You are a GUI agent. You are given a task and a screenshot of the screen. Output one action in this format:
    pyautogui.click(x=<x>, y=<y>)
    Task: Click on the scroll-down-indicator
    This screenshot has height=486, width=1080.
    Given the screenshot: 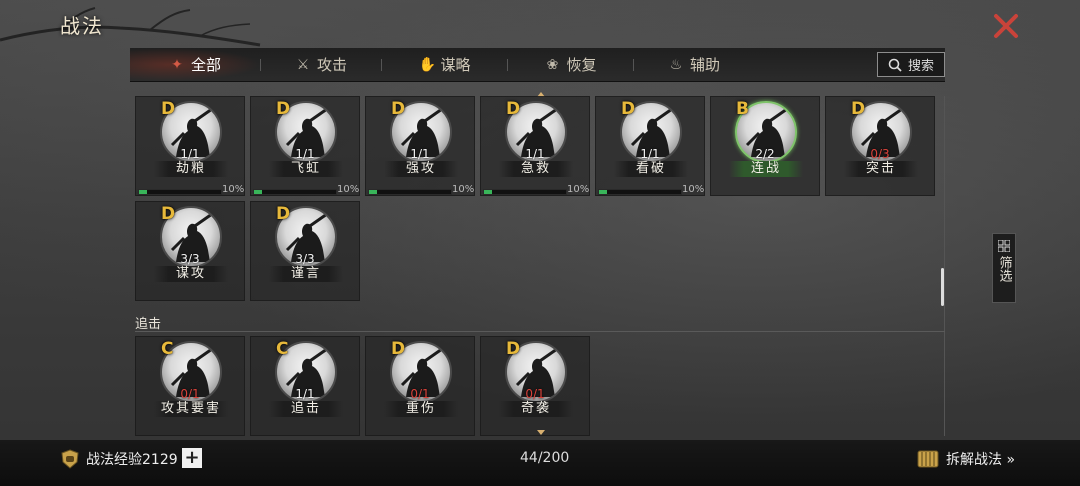 What is the action you would take?
    pyautogui.click(x=541, y=432)
    